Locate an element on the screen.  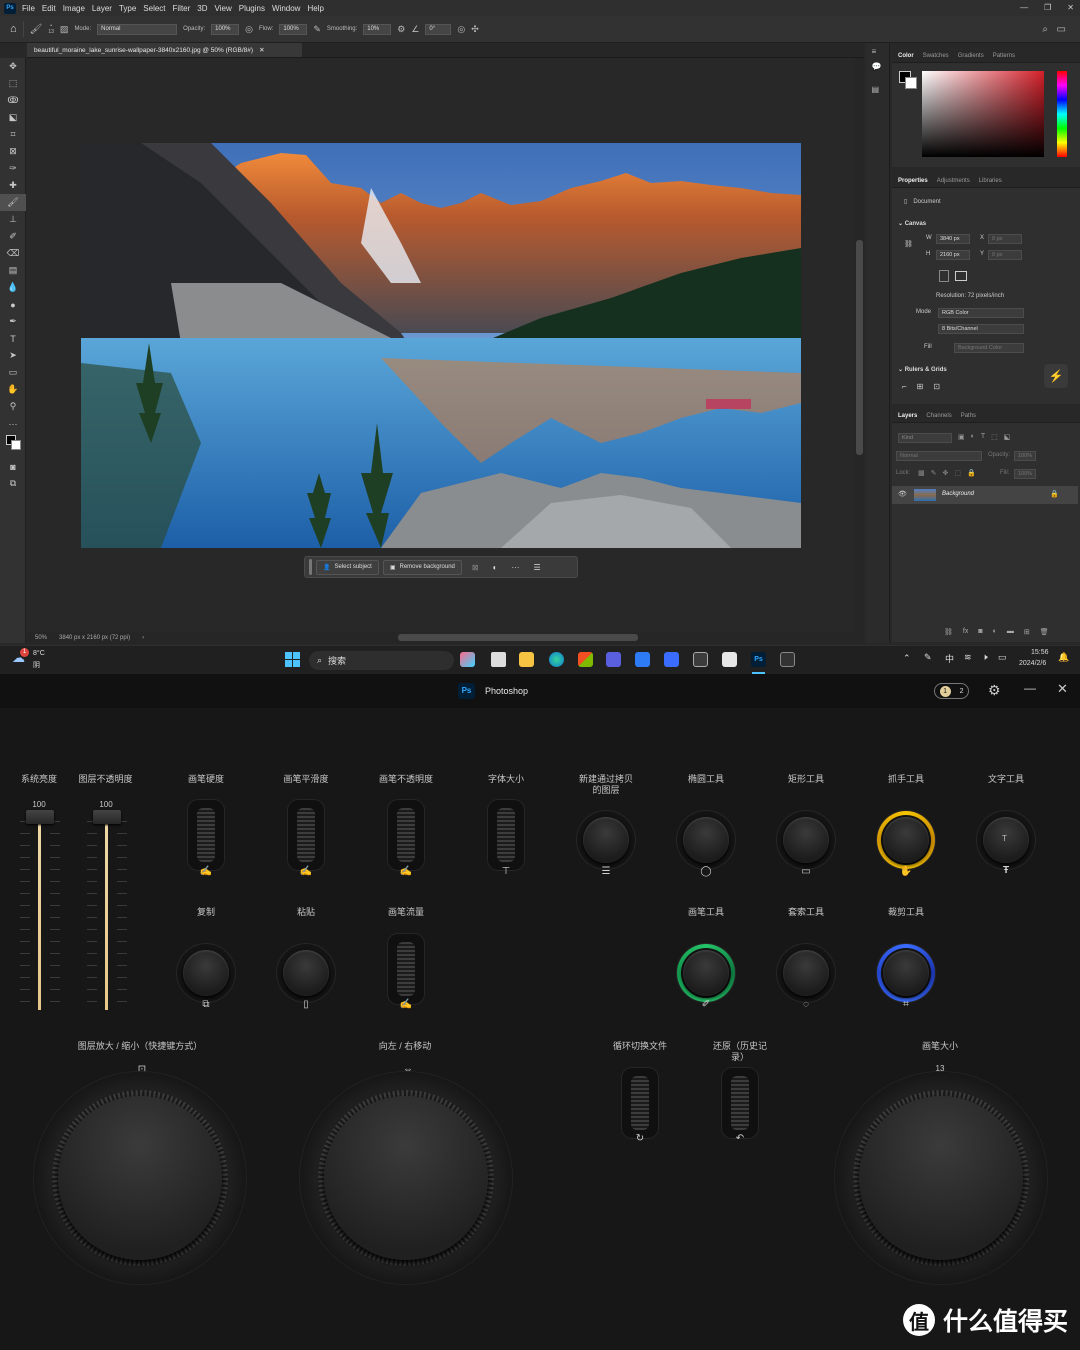
menu-view: View is located at coordinates (223, 8).